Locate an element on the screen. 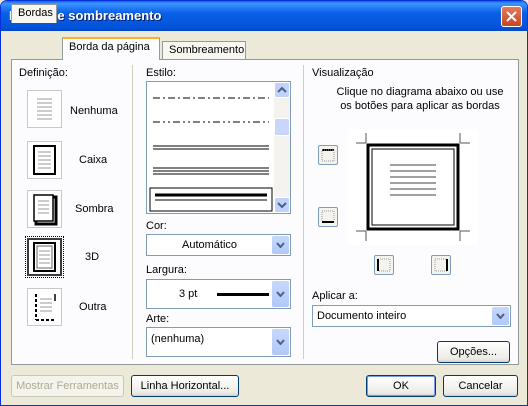  estilo-scrollbar is located at coordinates (282, 147).